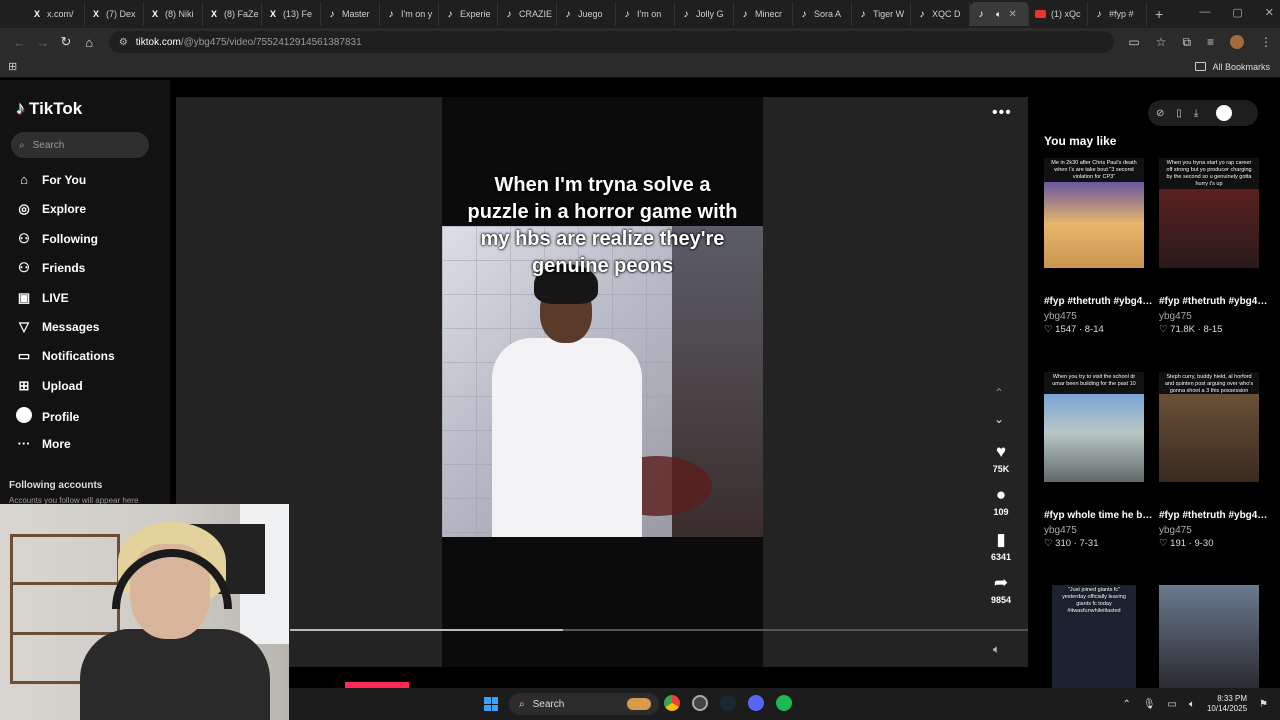  I want to click on reload-icon: ↻, so click(65, 42).